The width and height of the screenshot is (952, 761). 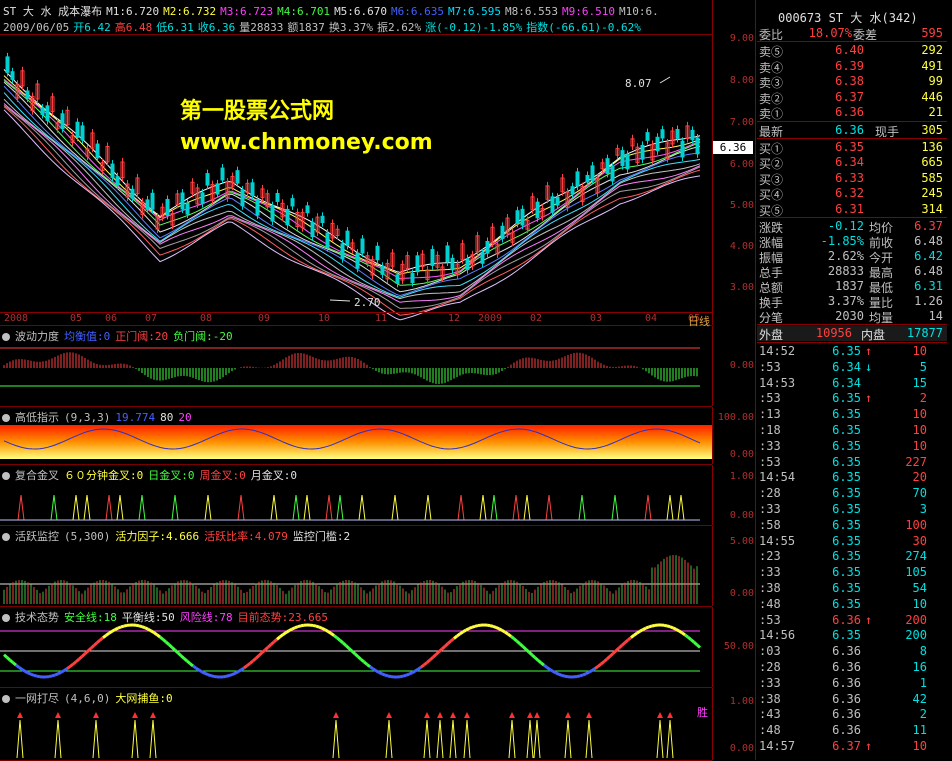 What do you see at coordinates (351, 27) in the screenshot?
I see `header-item: 换3.37%` at bounding box center [351, 27].